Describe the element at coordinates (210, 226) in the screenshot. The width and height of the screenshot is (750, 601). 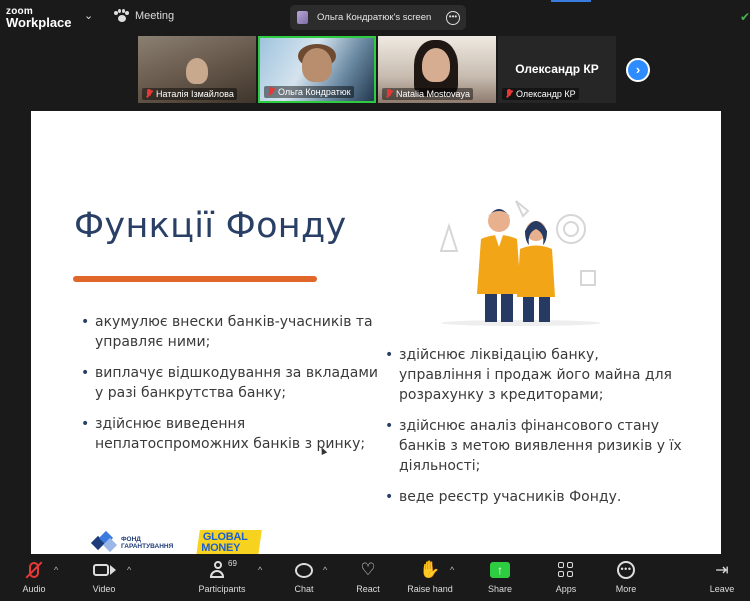
I see `slide-title: Функції Фонду` at that location.